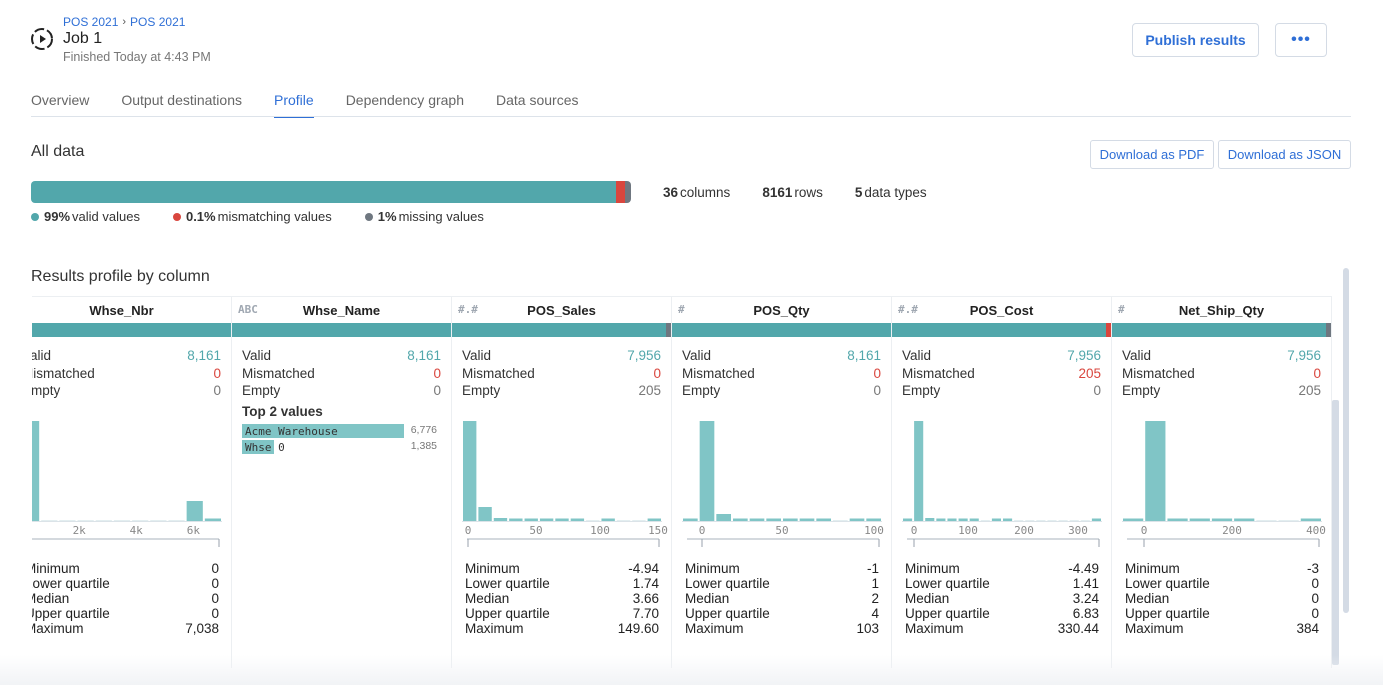 The image size is (1383, 685). I want to click on download-json-button: Download as JSON, so click(1284, 154).